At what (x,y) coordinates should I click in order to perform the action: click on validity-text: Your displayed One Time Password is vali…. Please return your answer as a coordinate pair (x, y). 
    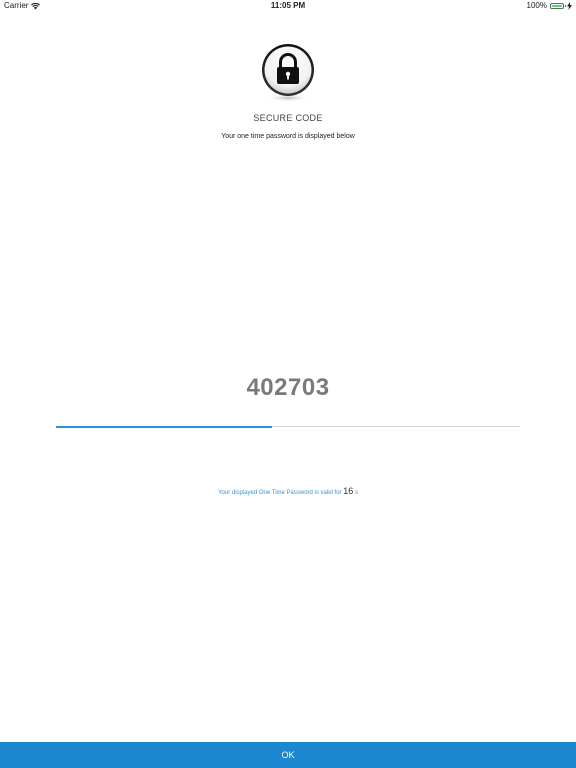
    Looking at the image, I should click on (280, 493).